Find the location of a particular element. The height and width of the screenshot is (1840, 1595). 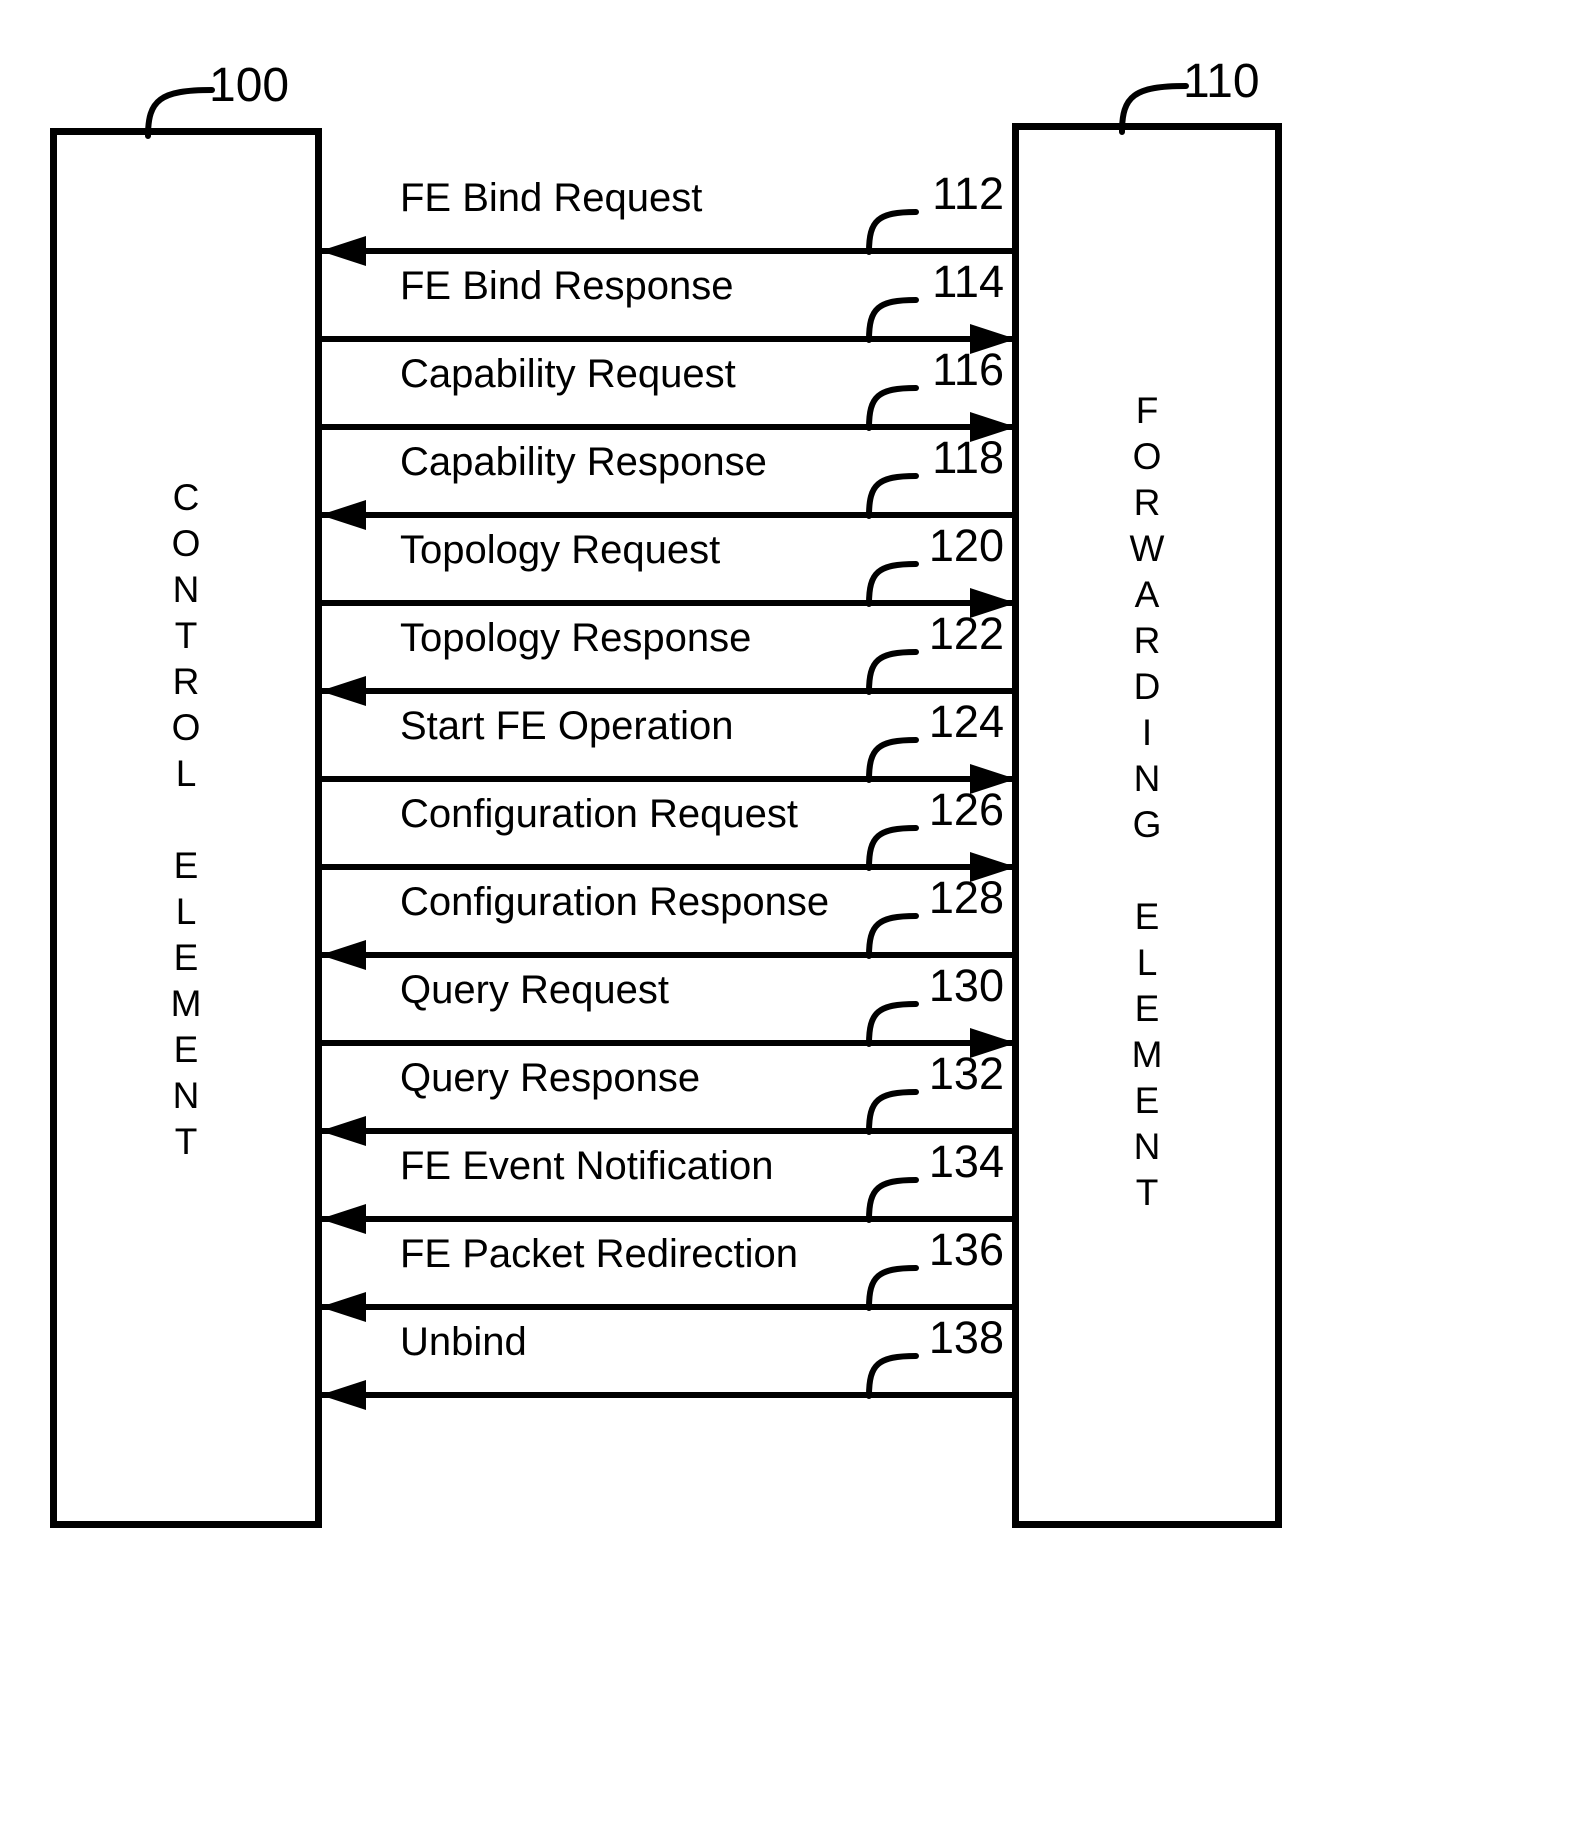

forwarding-element-label: FORWARDING ELEMENT is located at coordinates (1147, 802).